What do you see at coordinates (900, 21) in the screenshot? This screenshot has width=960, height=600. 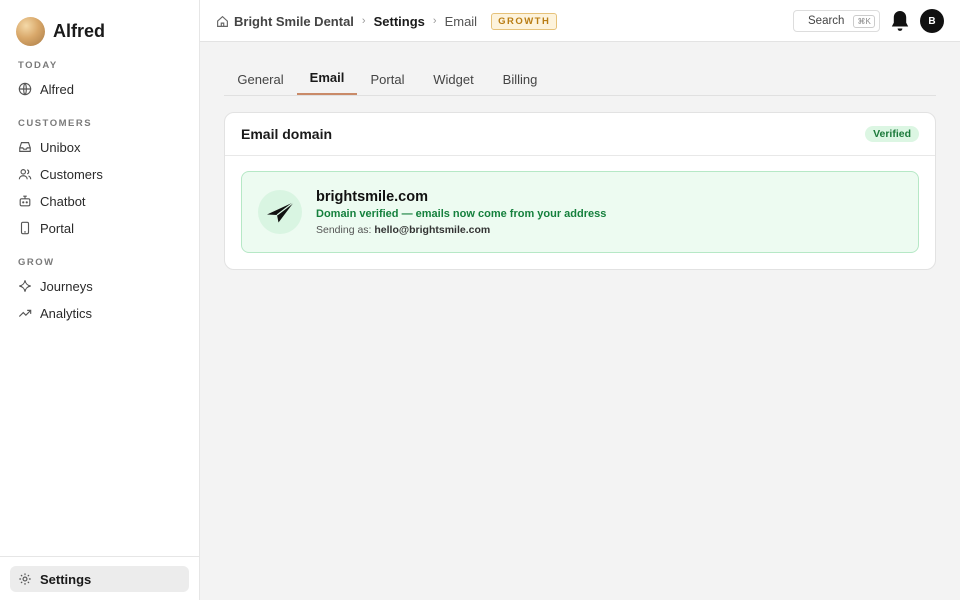 I see `bell-icon` at bounding box center [900, 21].